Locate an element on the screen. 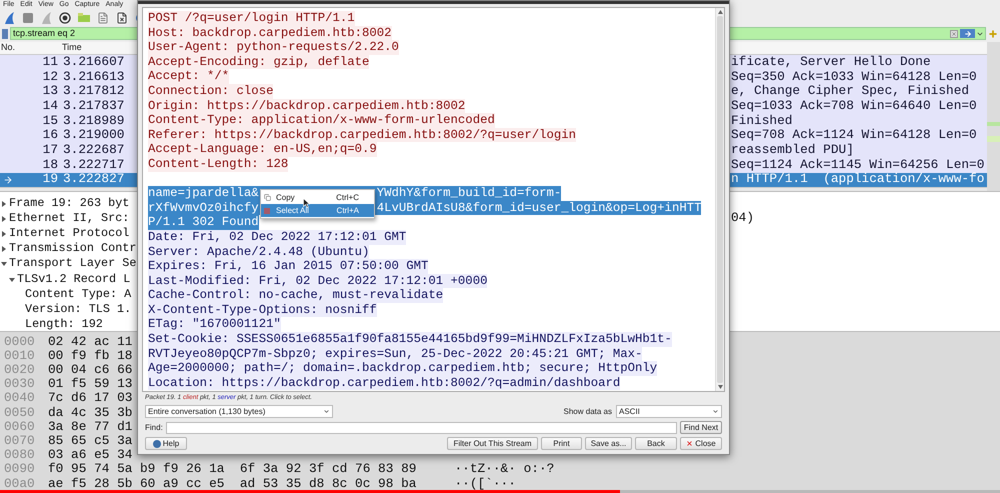 The height and width of the screenshot is (493, 1000). table-cell-text: 3.217812 is located at coordinates (94, 91).